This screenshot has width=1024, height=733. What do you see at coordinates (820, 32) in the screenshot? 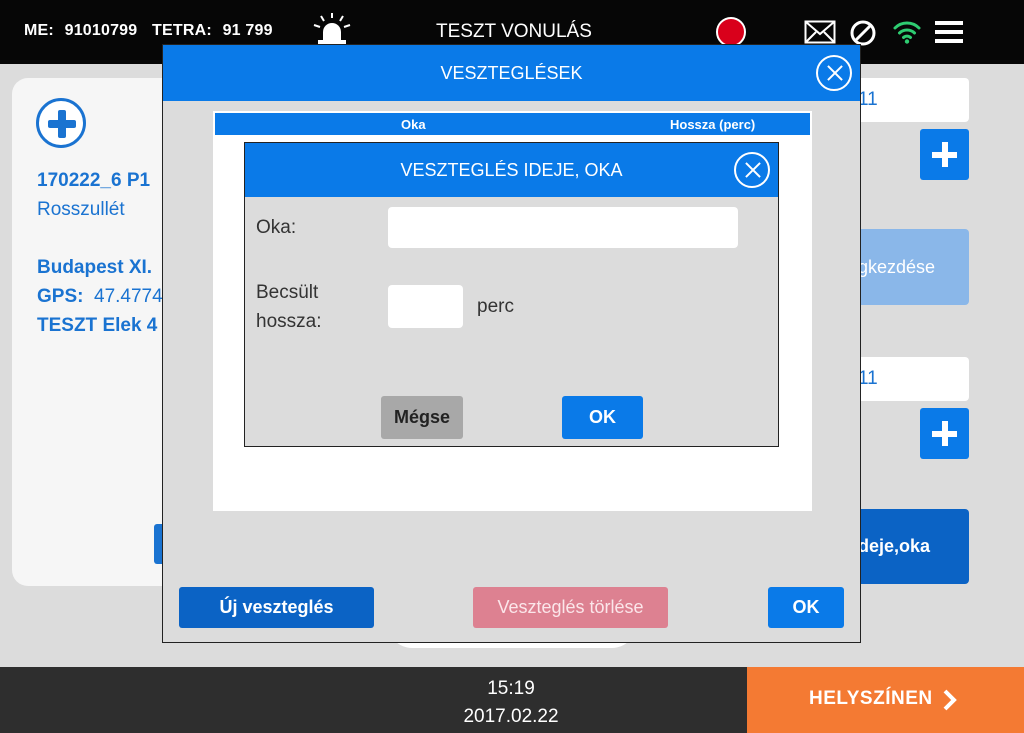
I see `mail-icon` at bounding box center [820, 32].